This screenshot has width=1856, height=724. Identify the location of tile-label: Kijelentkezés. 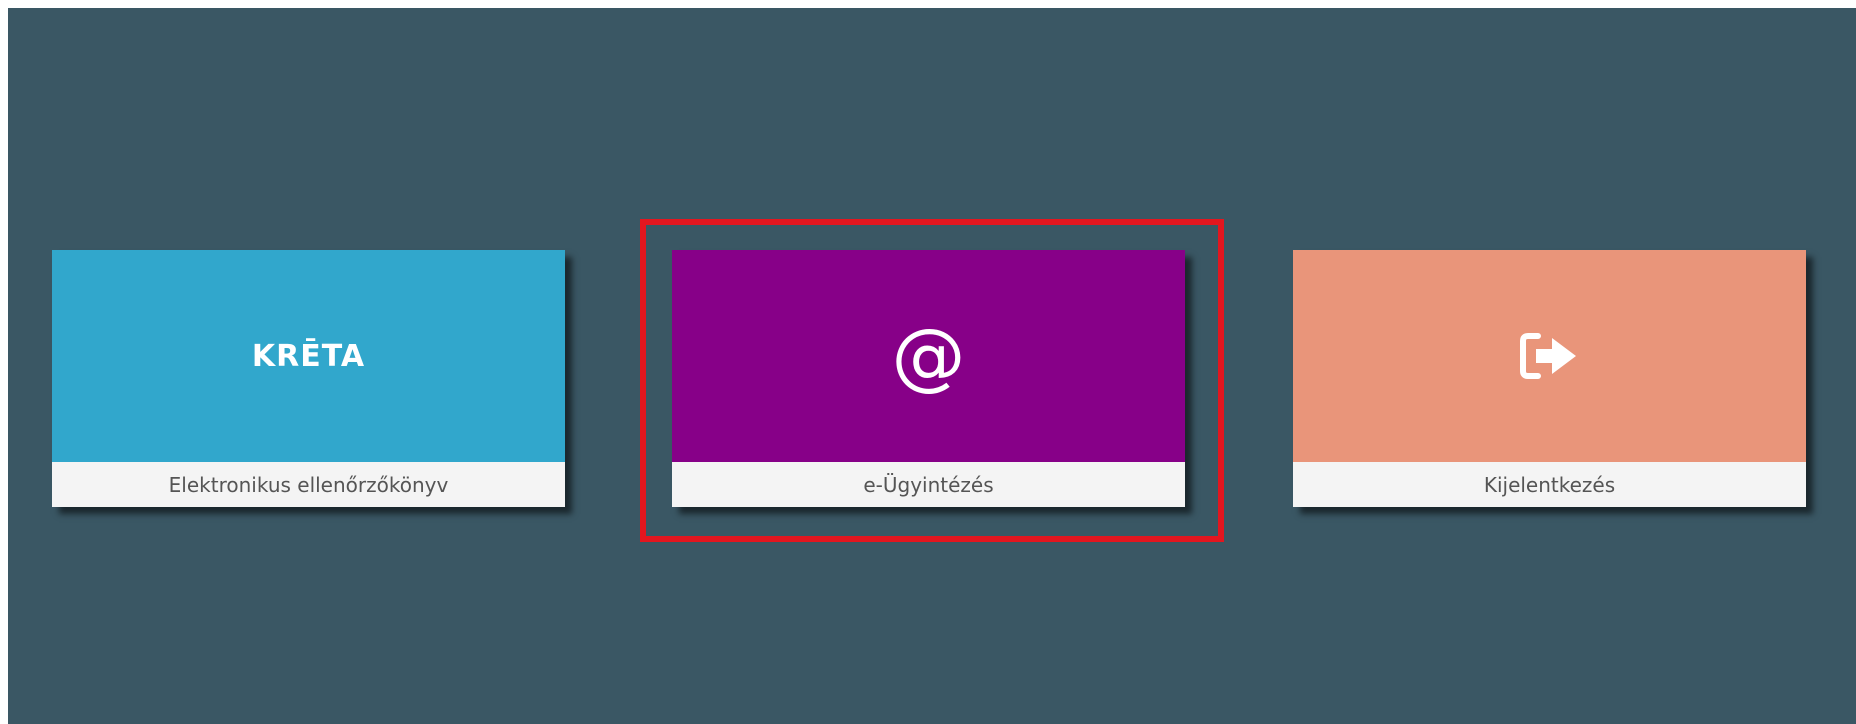
(1549, 484).